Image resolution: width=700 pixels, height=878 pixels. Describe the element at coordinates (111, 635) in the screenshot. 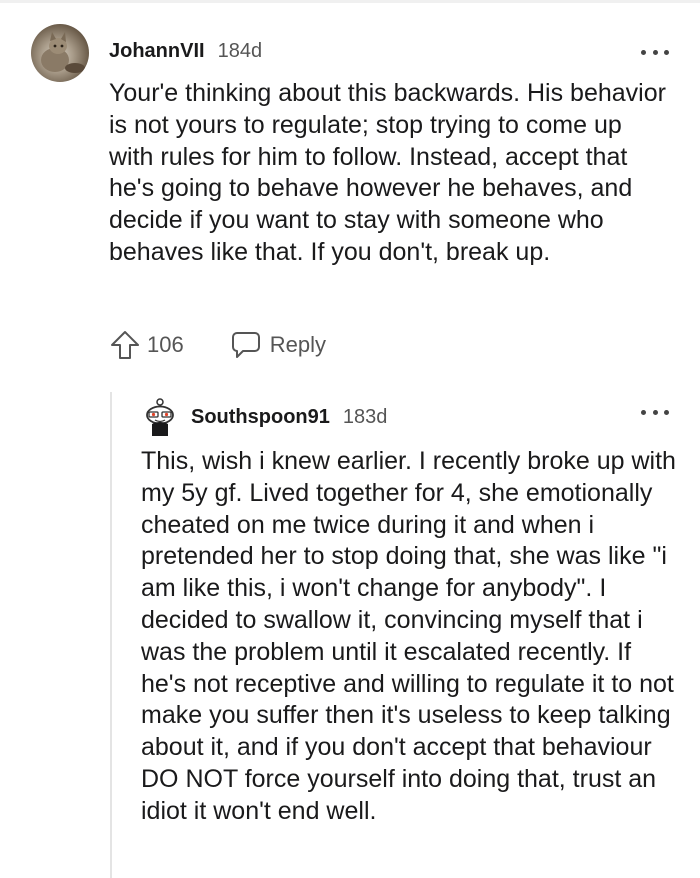

I see `thread-line` at that location.